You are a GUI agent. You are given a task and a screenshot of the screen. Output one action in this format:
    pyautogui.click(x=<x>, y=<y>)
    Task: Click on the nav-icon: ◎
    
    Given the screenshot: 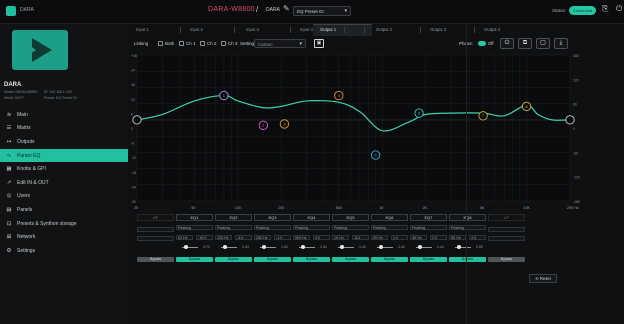 What is the action you would take?
    pyautogui.click(x=9, y=196)
    